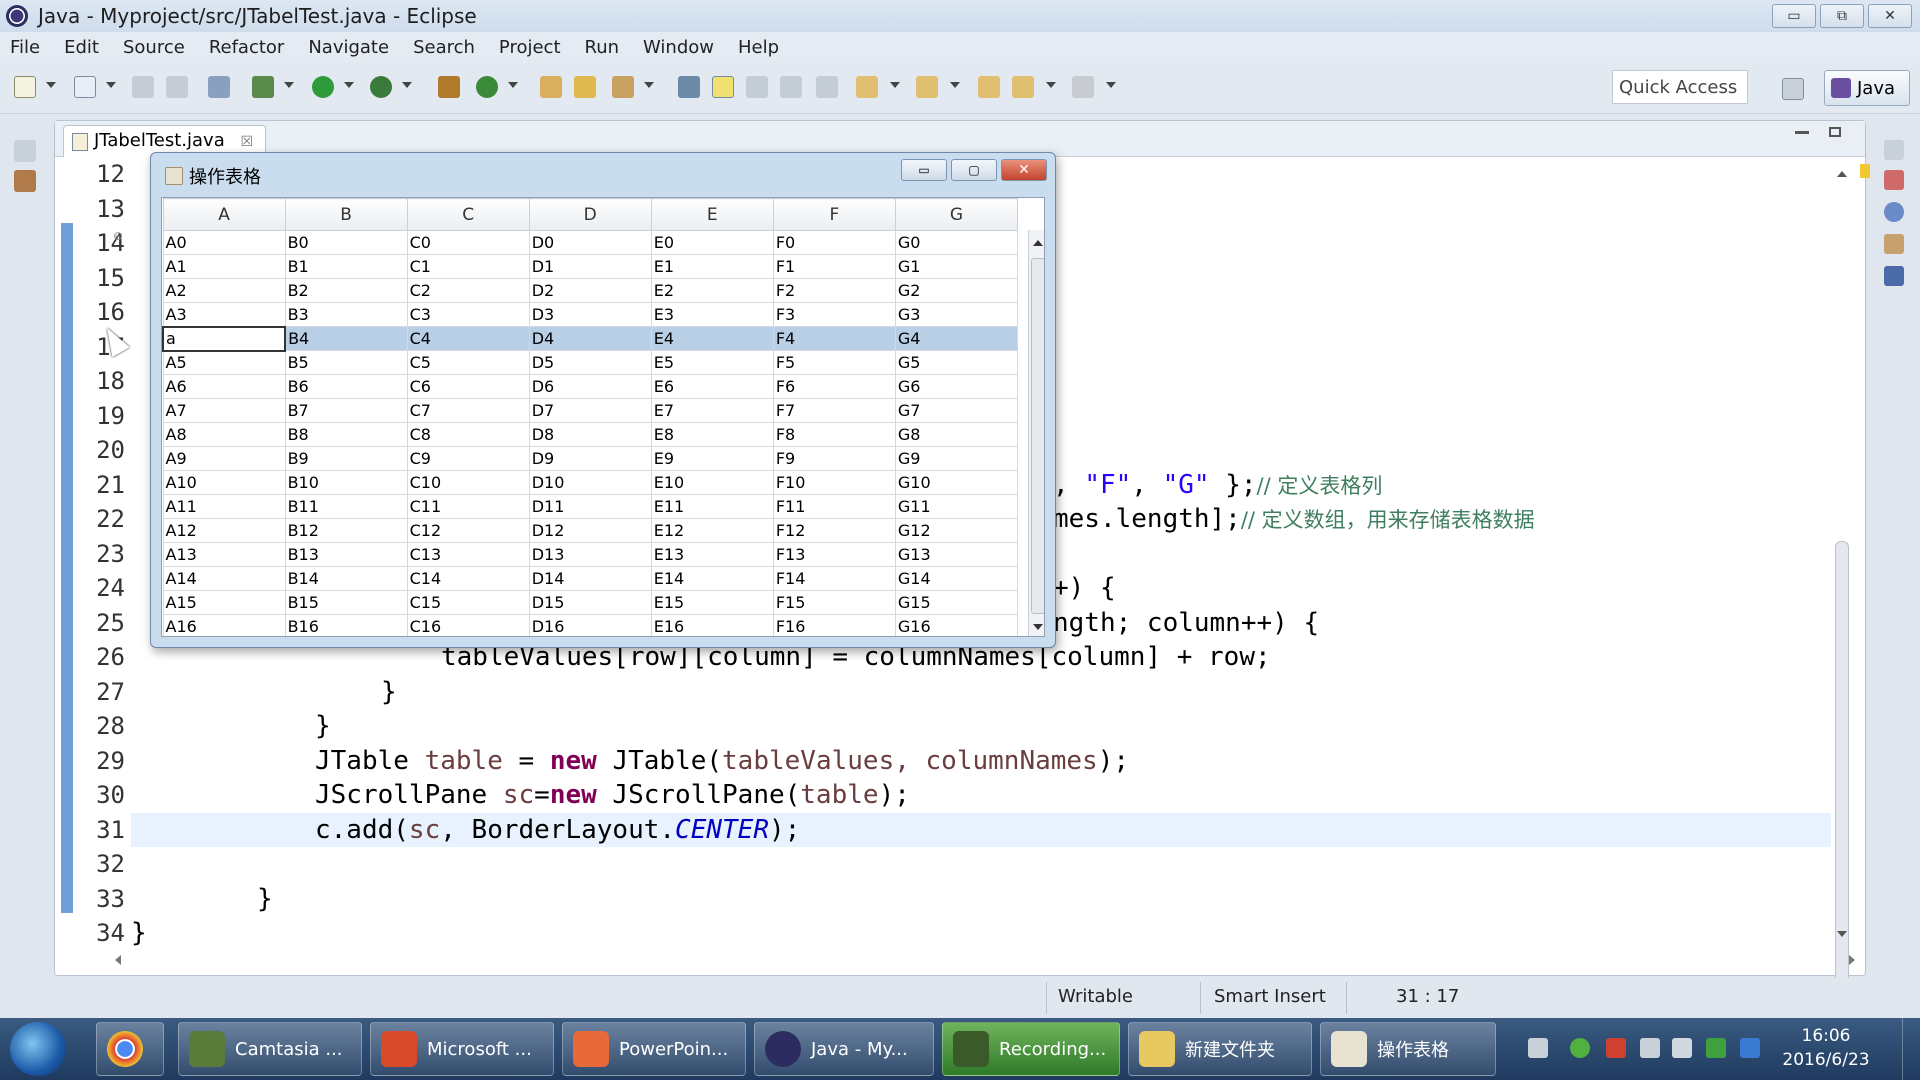  I want to click on table-cell: E4, so click(712, 338).